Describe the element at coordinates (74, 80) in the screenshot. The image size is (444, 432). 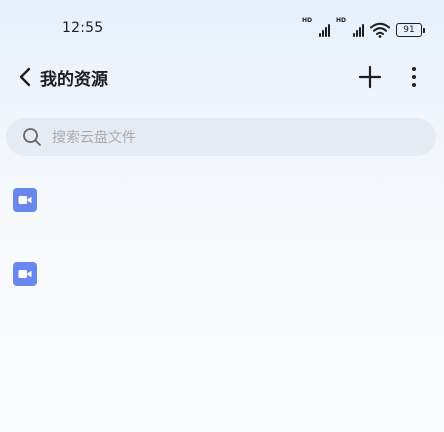
I see `page-title: 我的资源` at that location.